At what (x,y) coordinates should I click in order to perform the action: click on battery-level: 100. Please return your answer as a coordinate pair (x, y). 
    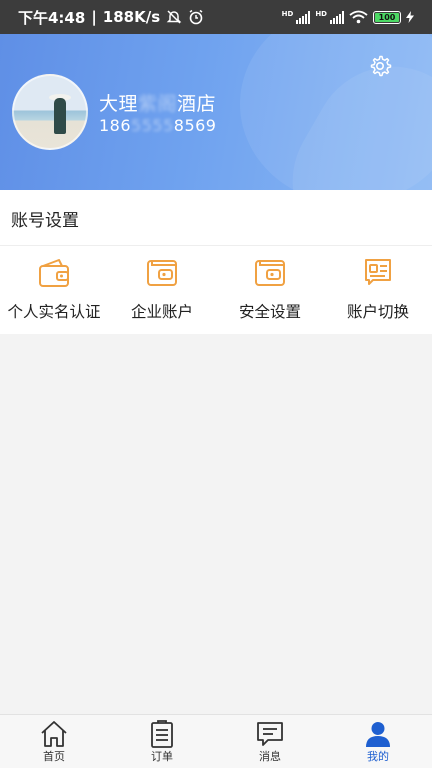
    Looking at the image, I should click on (387, 17).